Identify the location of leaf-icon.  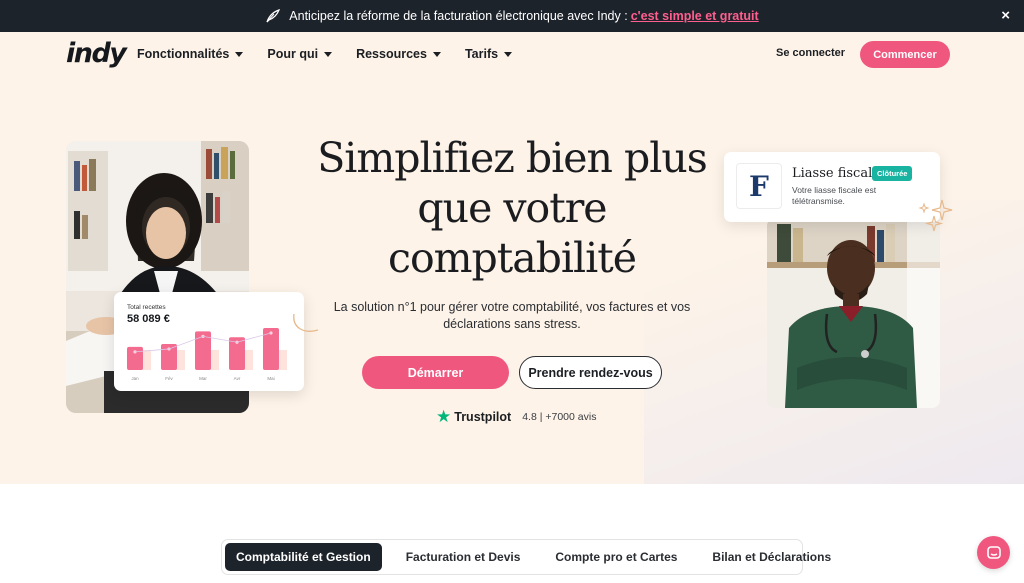
(273, 16).